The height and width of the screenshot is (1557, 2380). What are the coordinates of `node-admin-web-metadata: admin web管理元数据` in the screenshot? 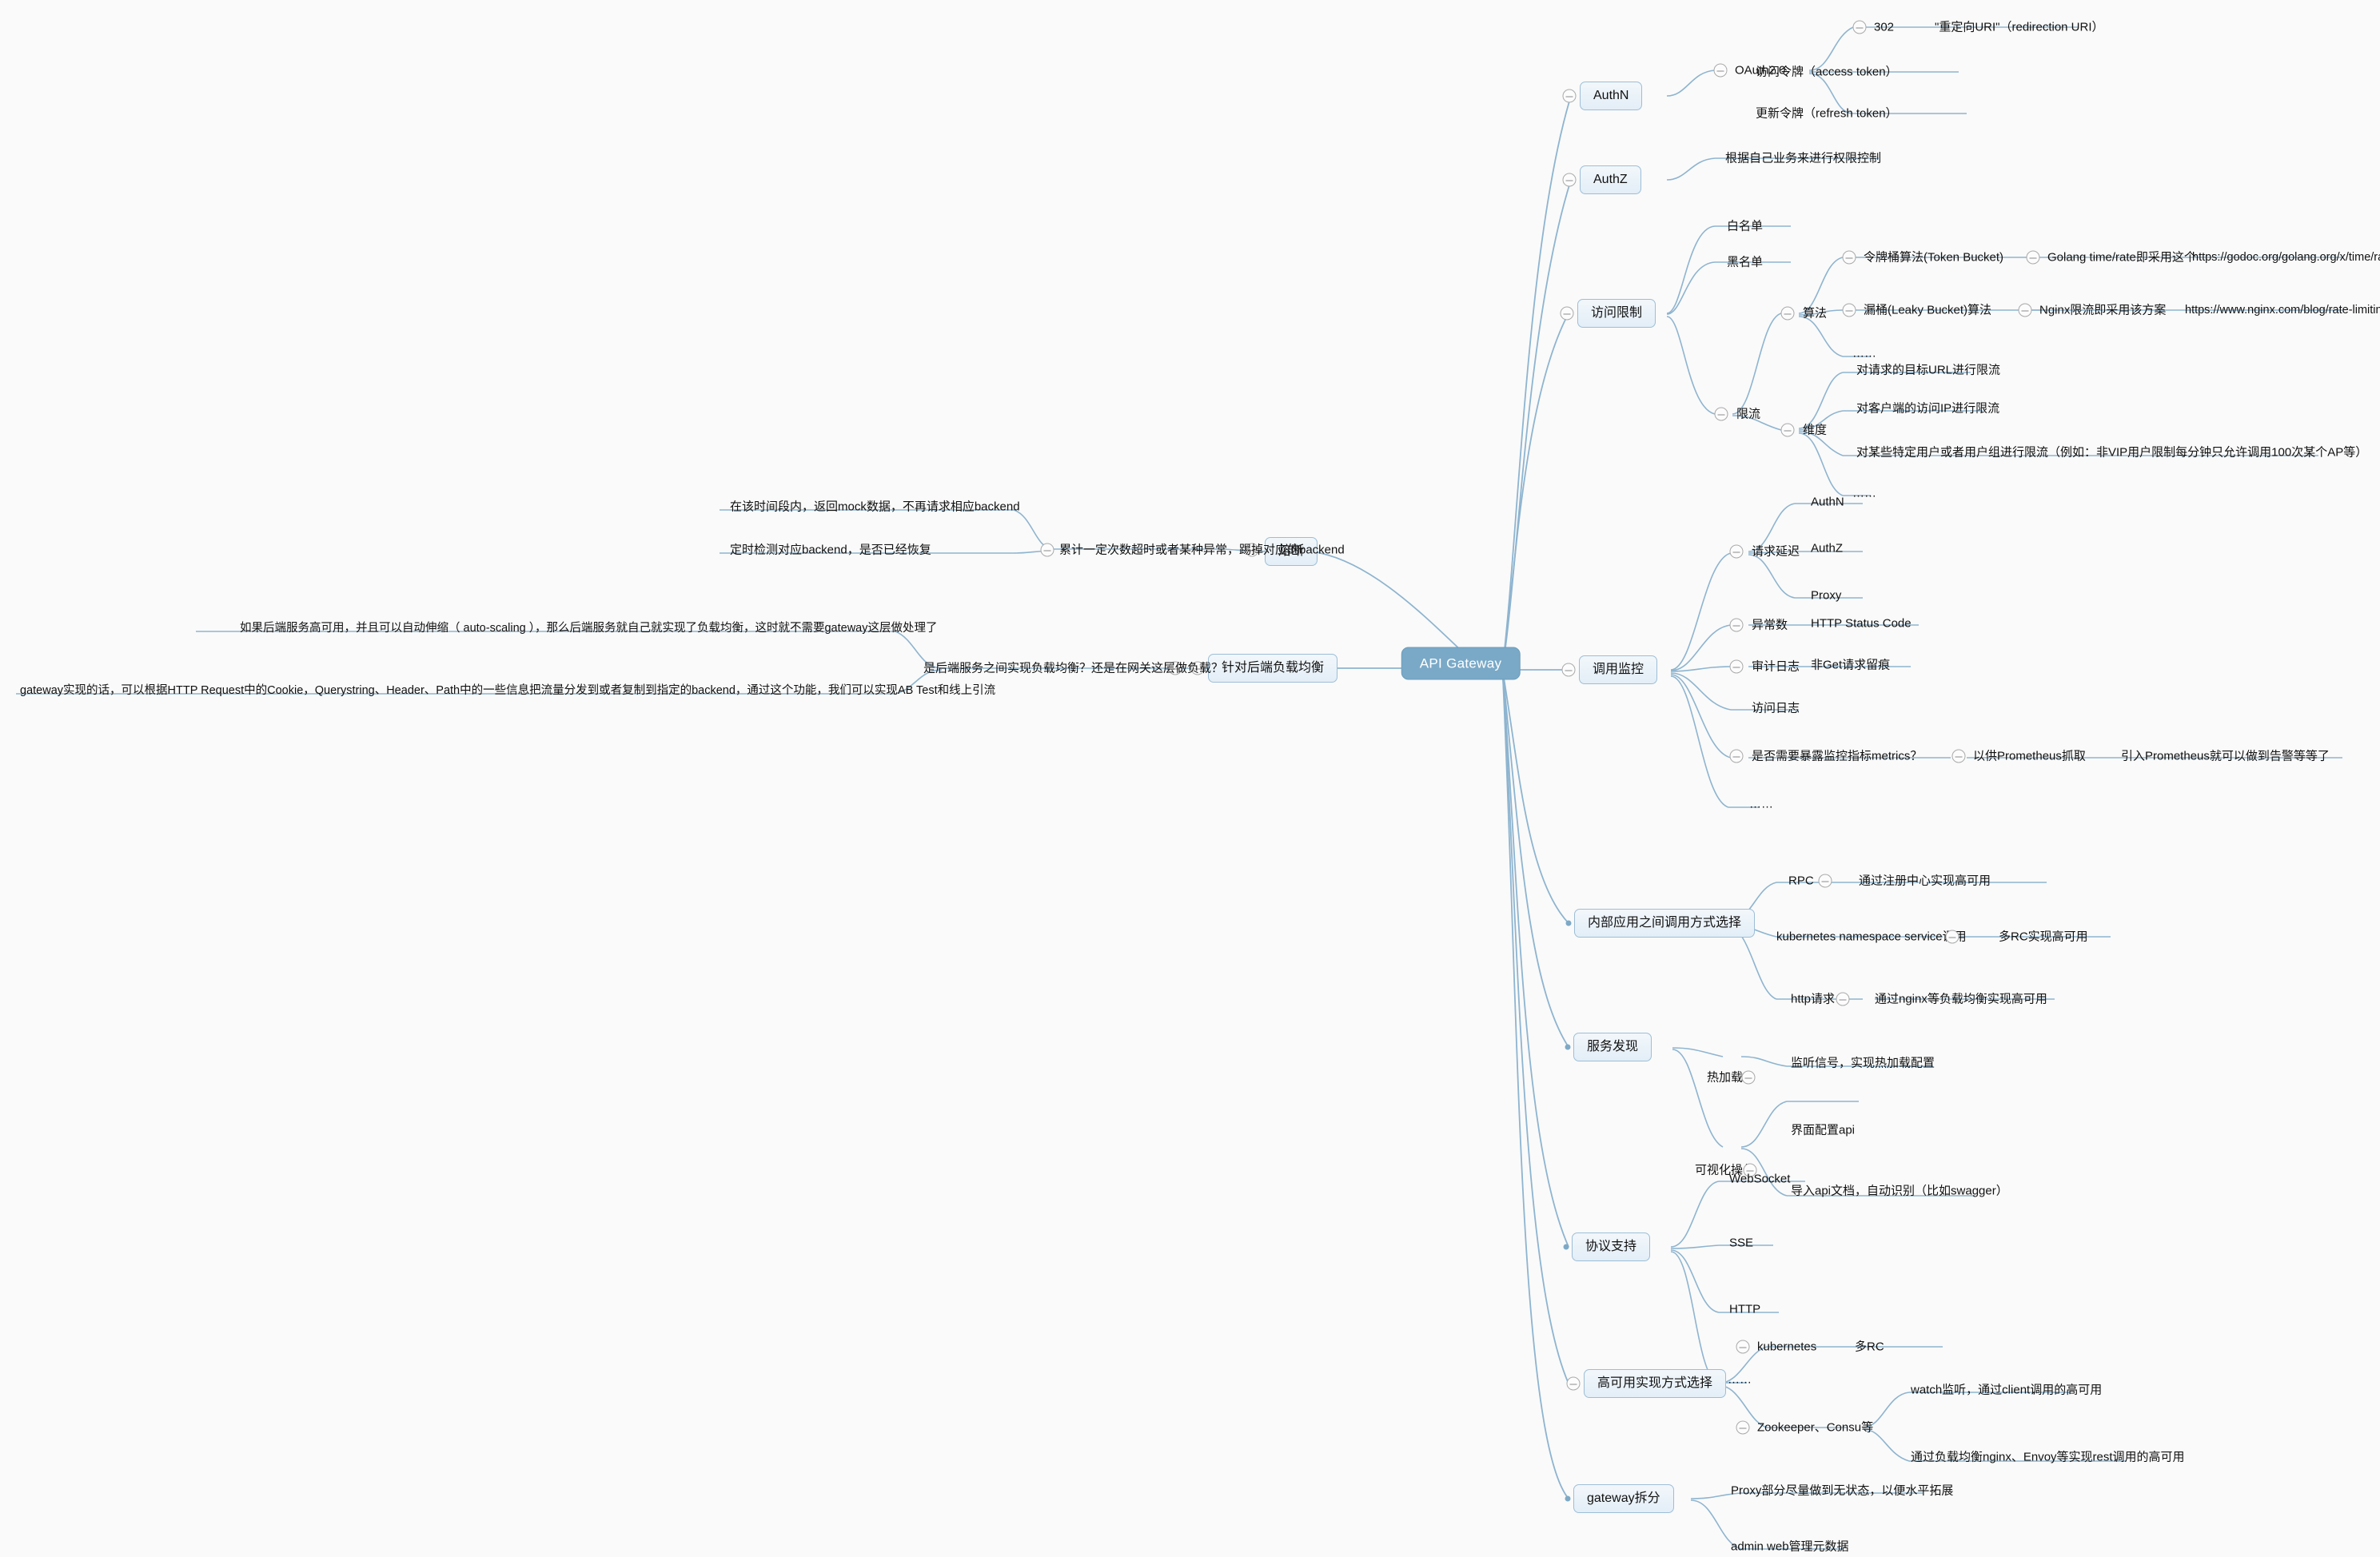 It's located at (1790, 1547).